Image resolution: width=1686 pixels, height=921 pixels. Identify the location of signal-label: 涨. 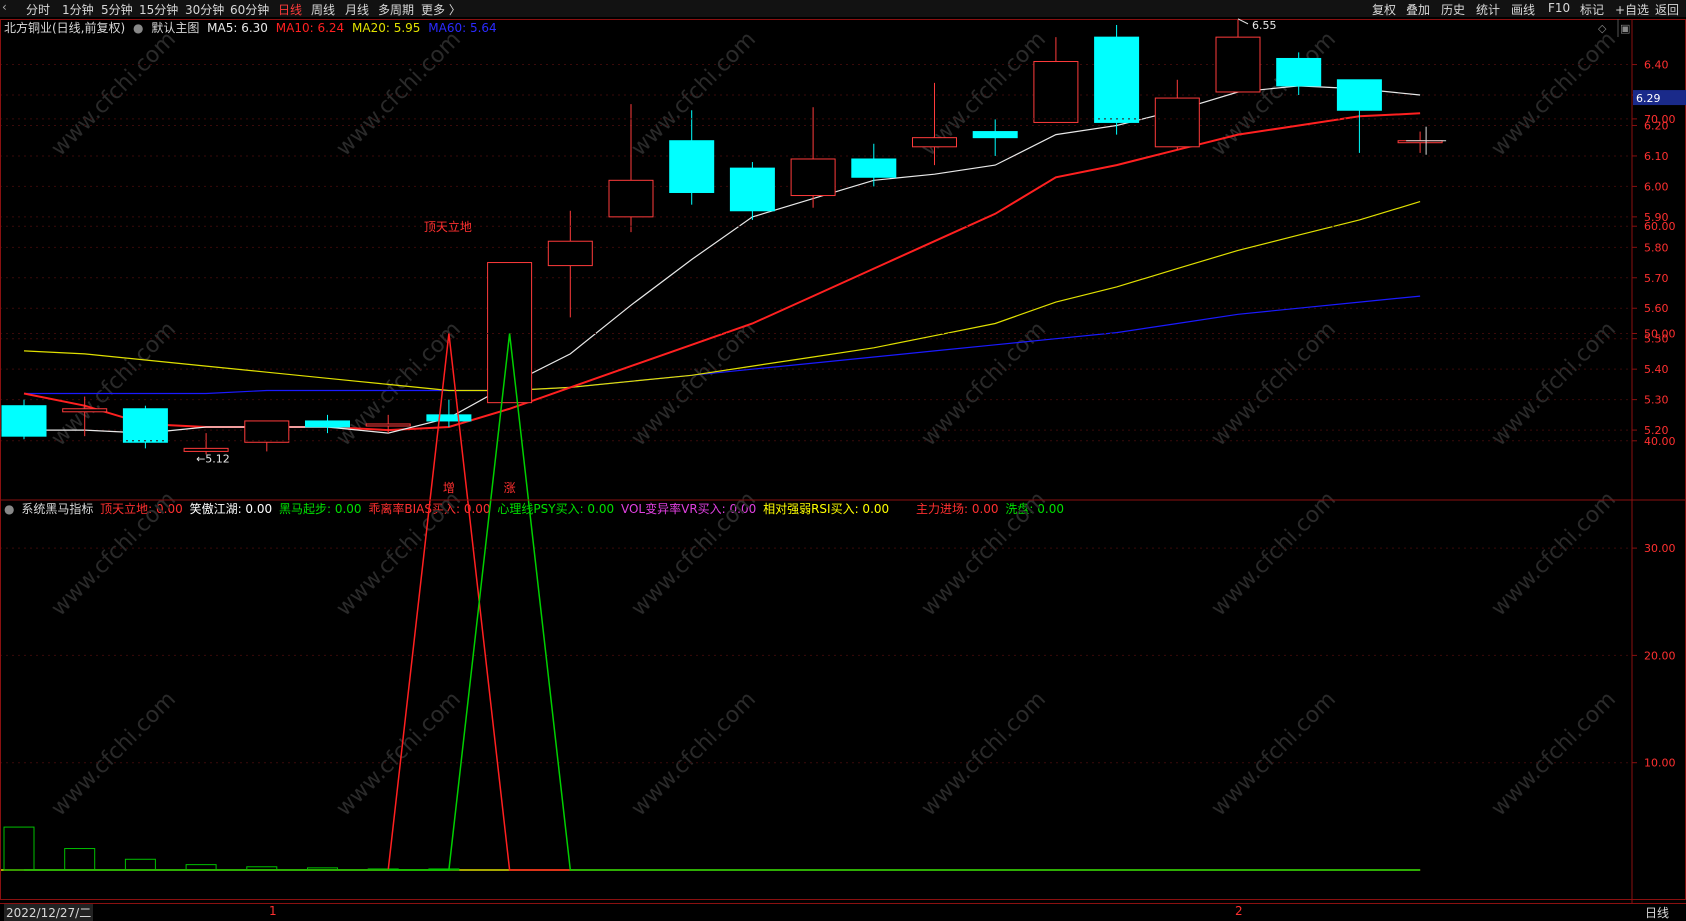
(510, 487).